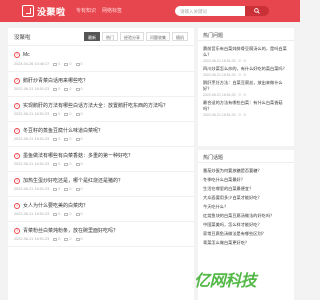 The height and width of the screenshot is (300, 320). Describe the element at coordinates (132, 36) in the screenshot. I see `tab-experience: 经验分享` at that location.